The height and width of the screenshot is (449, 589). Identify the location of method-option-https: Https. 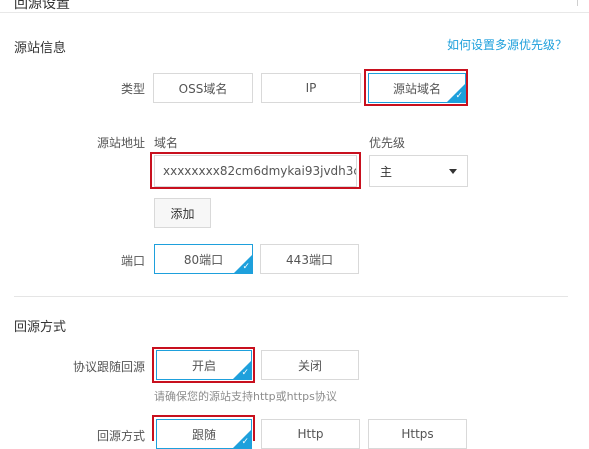
(417, 434).